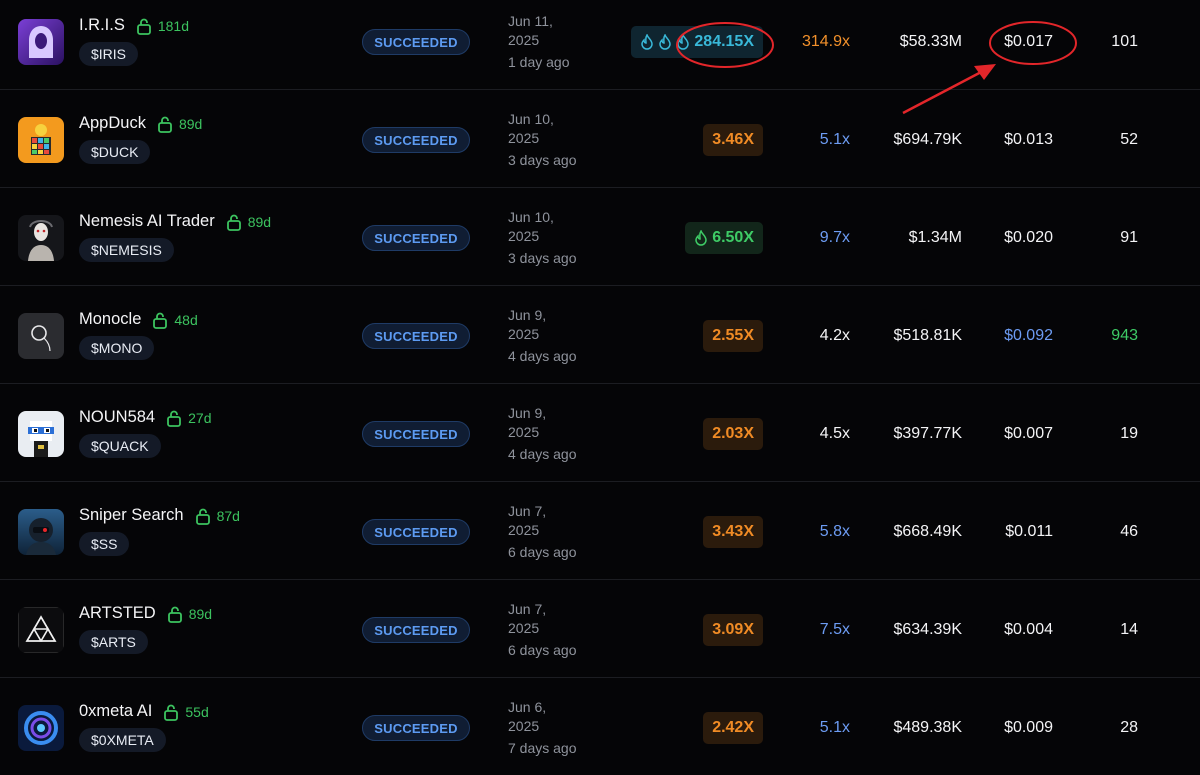  What do you see at coordinates (1124, 335) in the screenshot?
I see `holder-count: 943` at bounding box center [1124, 335].